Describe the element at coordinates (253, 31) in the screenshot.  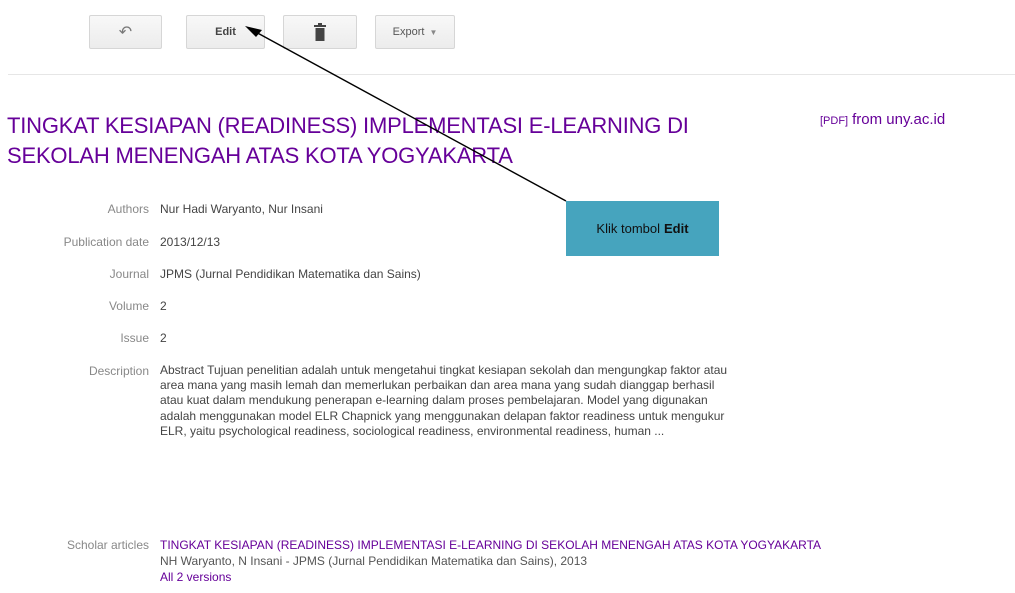
I see `arrowhead-icon` at that location.